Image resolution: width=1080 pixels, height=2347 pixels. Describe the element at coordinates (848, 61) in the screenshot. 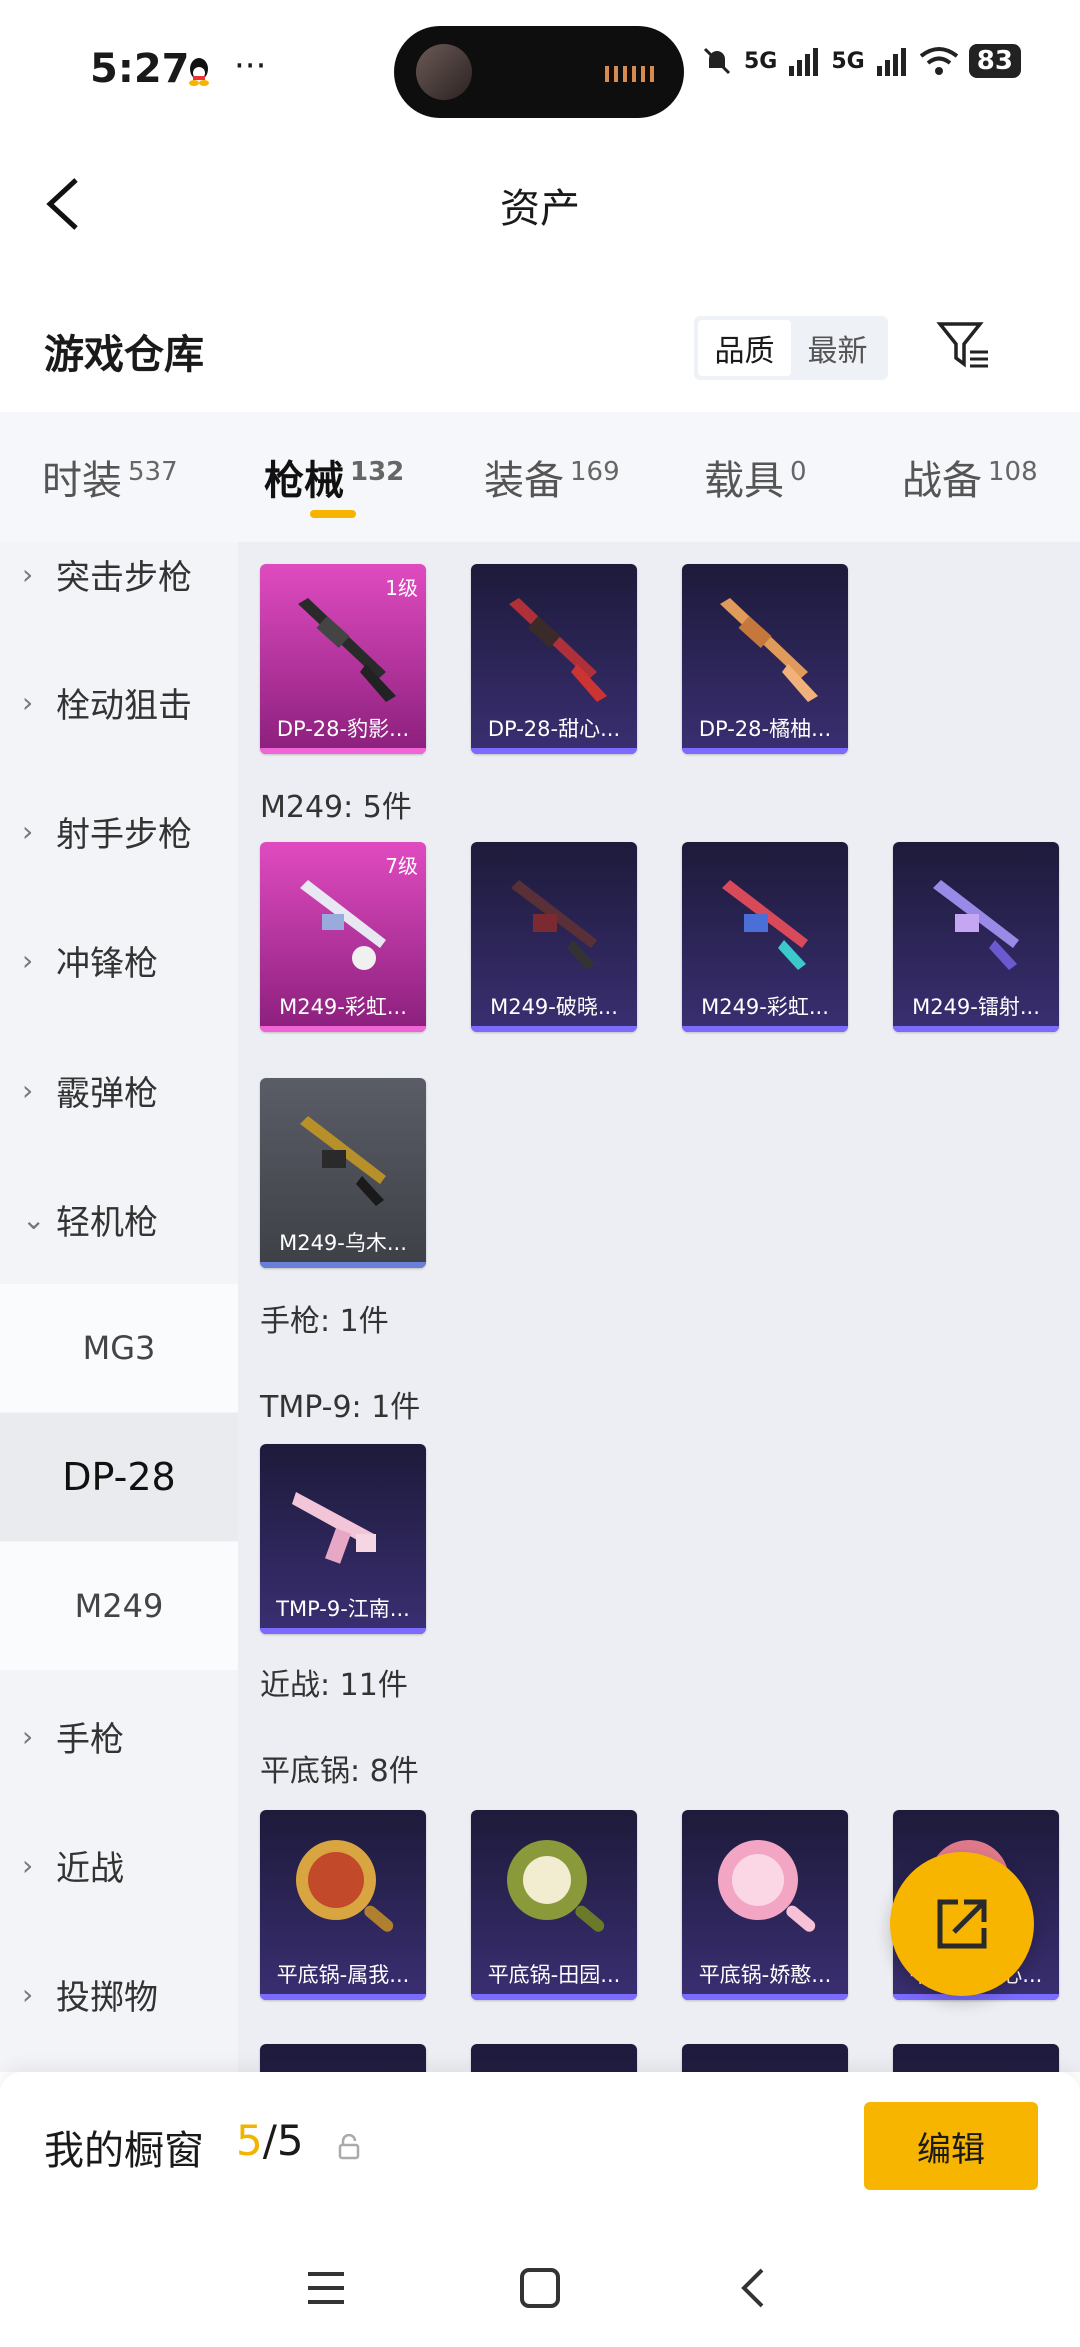

I see `signal-5g-label-2: 5G` at that location.